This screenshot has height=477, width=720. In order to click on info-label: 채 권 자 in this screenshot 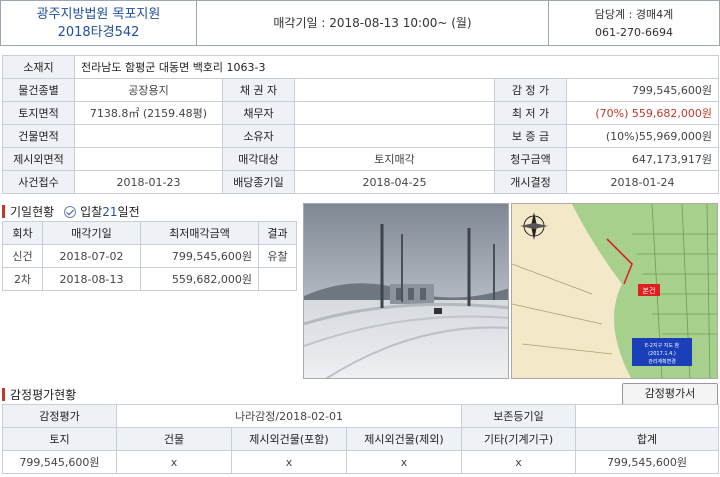, I will do `click(258, 90)`.